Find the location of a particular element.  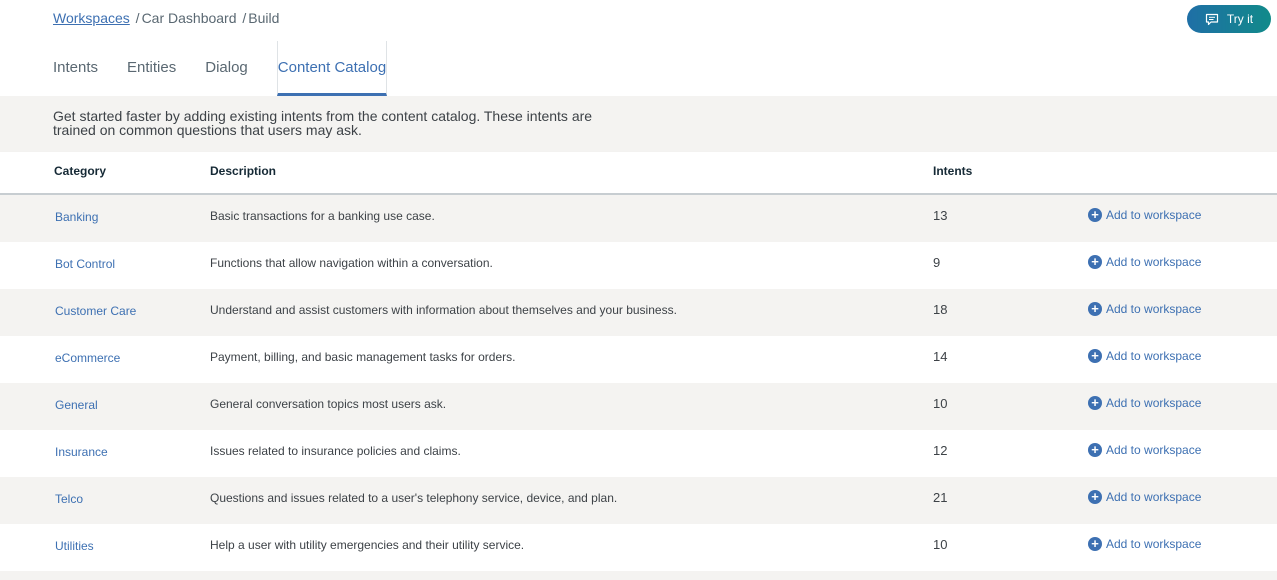

tab-dialog: Dialog is located at coordinates (226, 67).